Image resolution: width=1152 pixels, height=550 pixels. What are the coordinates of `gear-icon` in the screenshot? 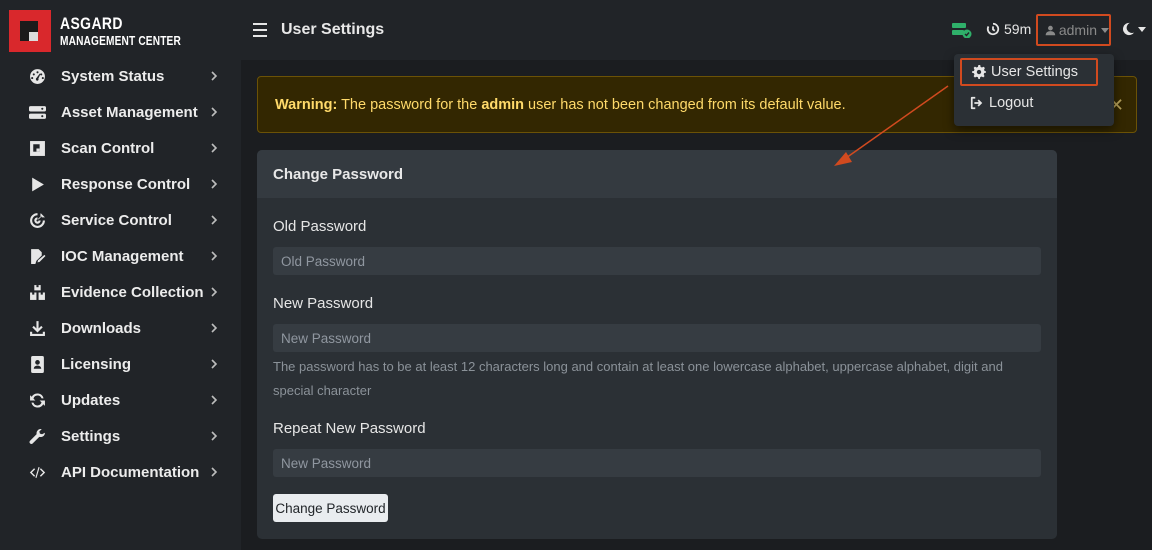 It's located at (979, 72).